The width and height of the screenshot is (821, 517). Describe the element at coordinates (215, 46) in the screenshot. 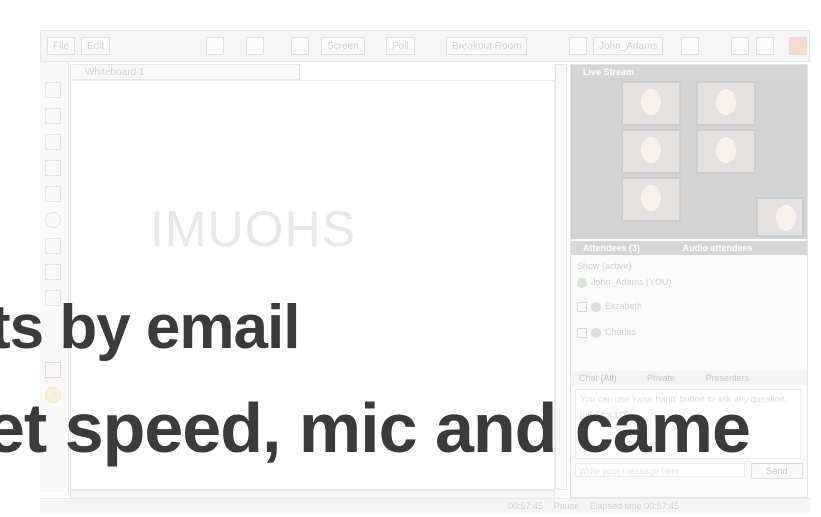

I see `folder-icon` at that location.